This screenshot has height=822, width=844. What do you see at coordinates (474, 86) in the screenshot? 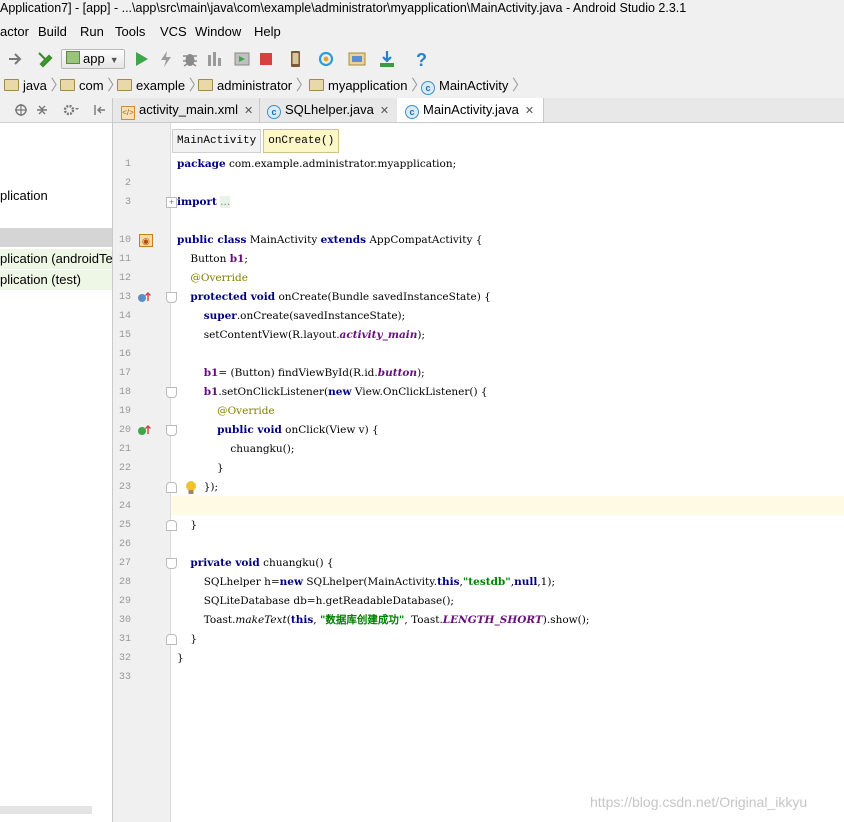
I see `crumb-mainactivity: c MainActivity 〉` at bounding box center [474, 86].